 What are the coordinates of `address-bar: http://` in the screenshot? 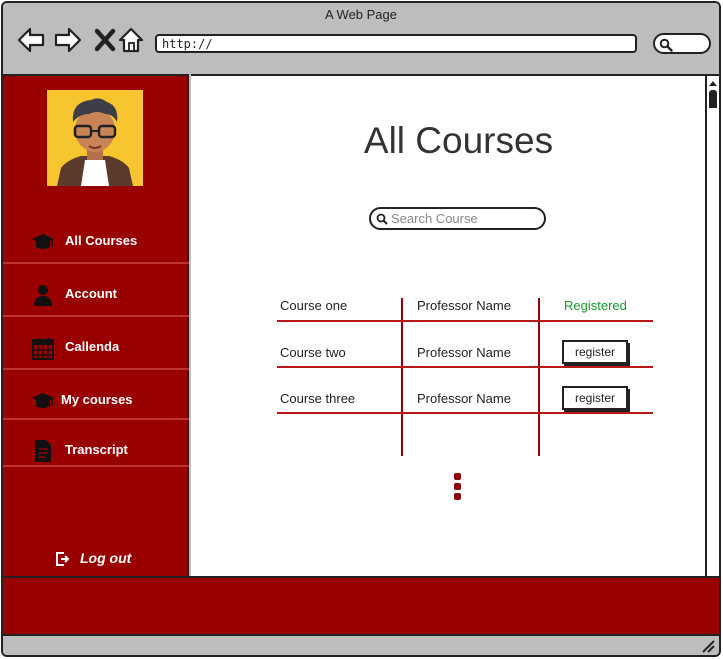 It's located at (396, 43).